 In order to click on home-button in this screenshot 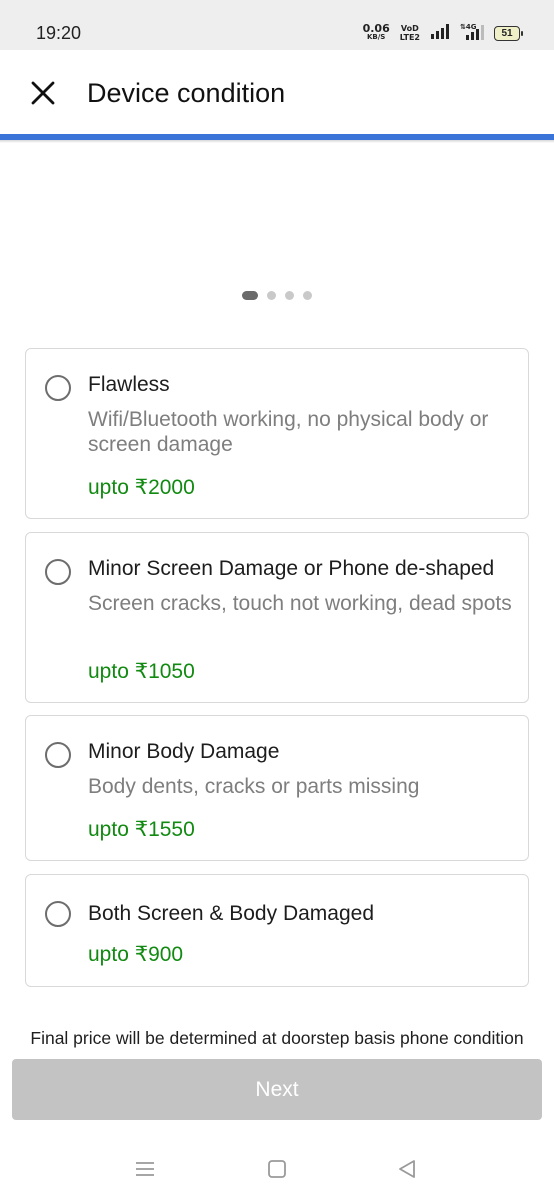, I will do `click(277, 1169)`.